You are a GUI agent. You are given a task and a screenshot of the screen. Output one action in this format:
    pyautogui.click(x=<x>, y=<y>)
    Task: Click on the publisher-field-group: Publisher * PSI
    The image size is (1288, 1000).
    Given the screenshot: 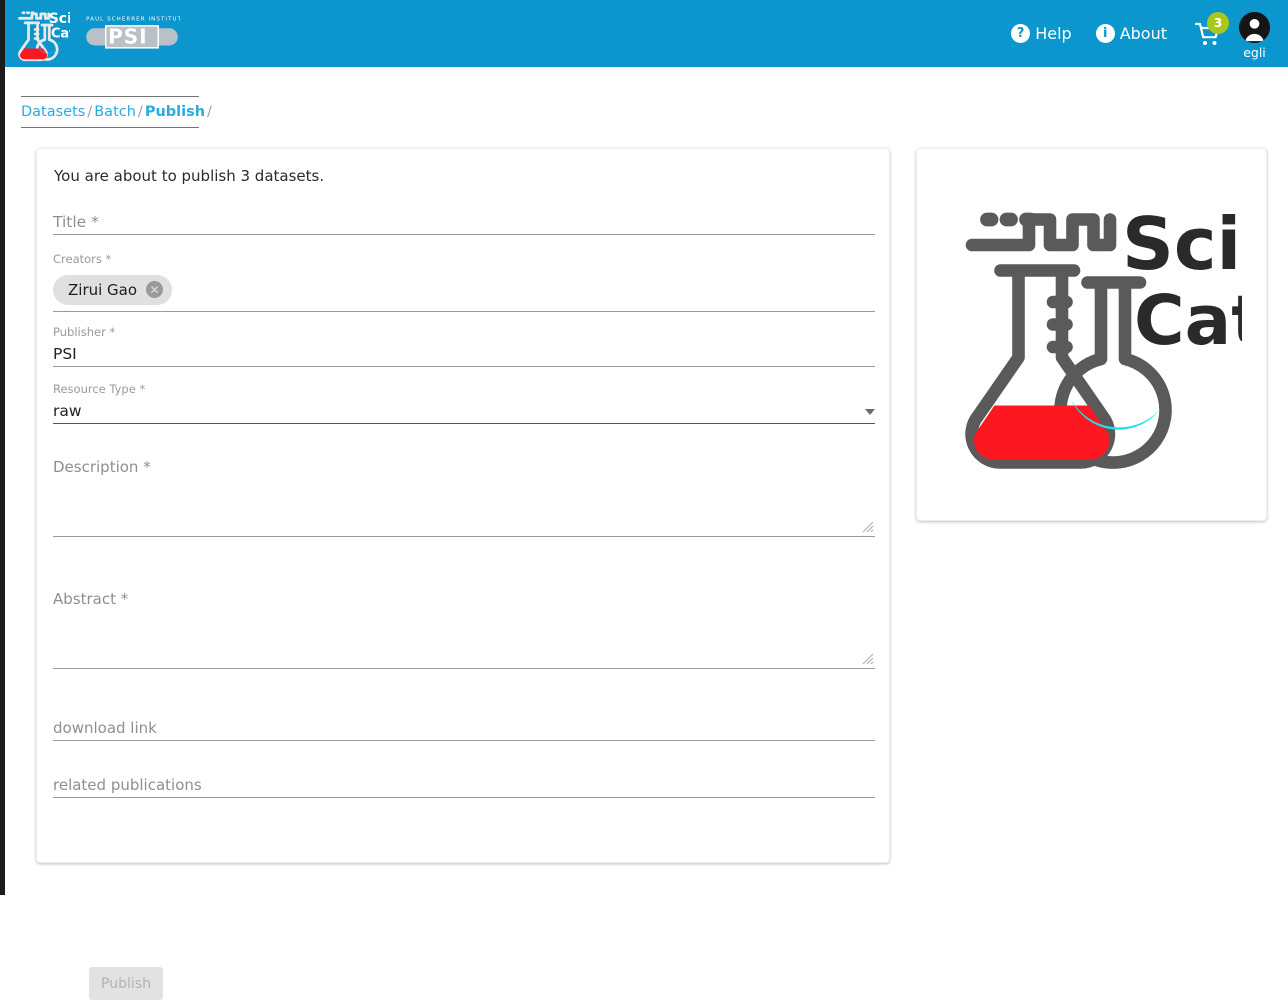 What is the action you would take?
    pyautogui.click(x=464, y=346)
    